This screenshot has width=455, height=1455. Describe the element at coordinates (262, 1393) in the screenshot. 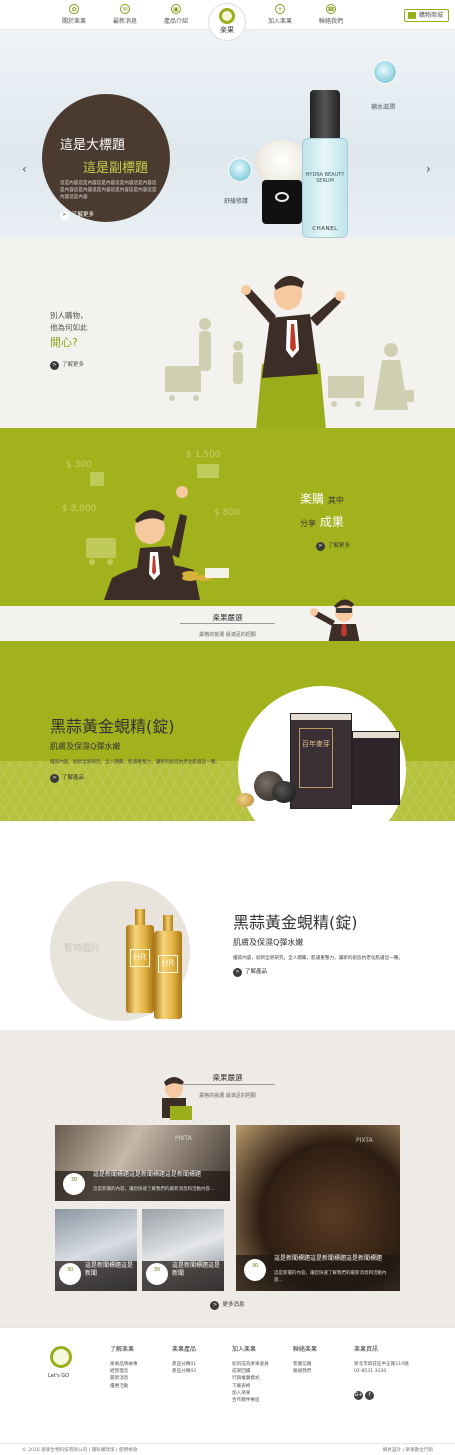

I see `footer-link: 加入楽果` at that location.